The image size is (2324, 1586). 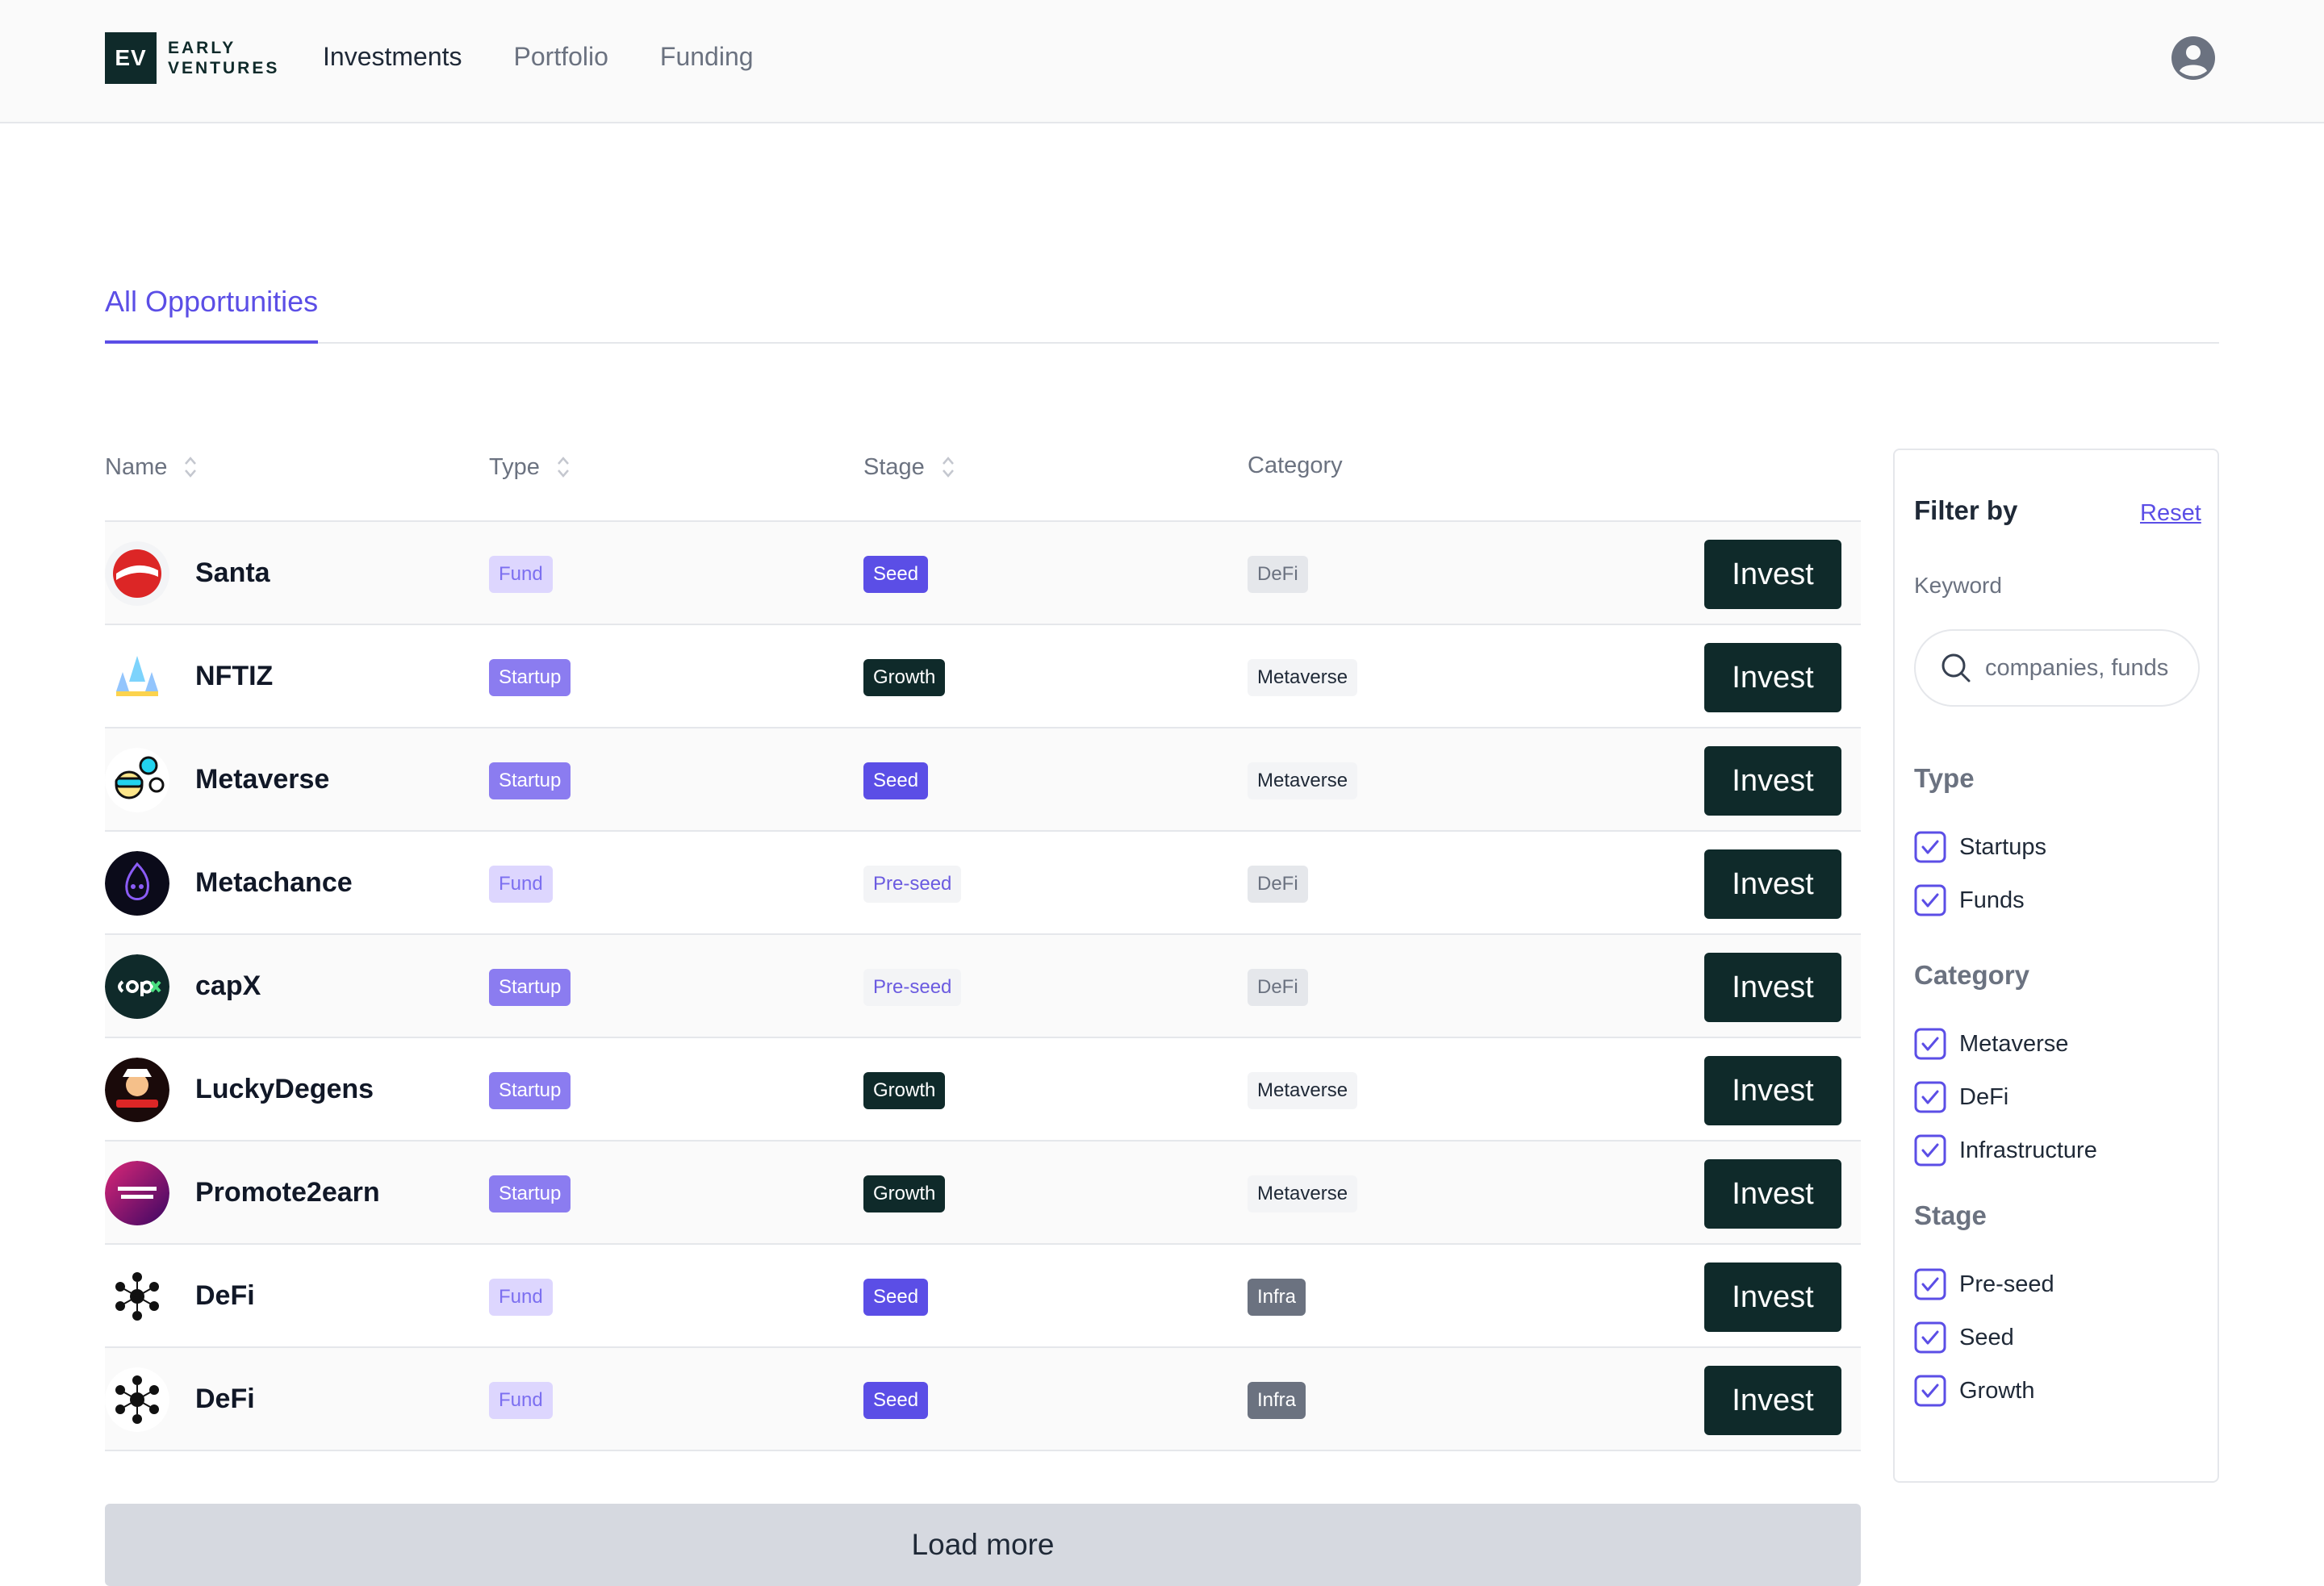 I want to click on checkbox-label: DeFi, so click(x=1984, y=1096).